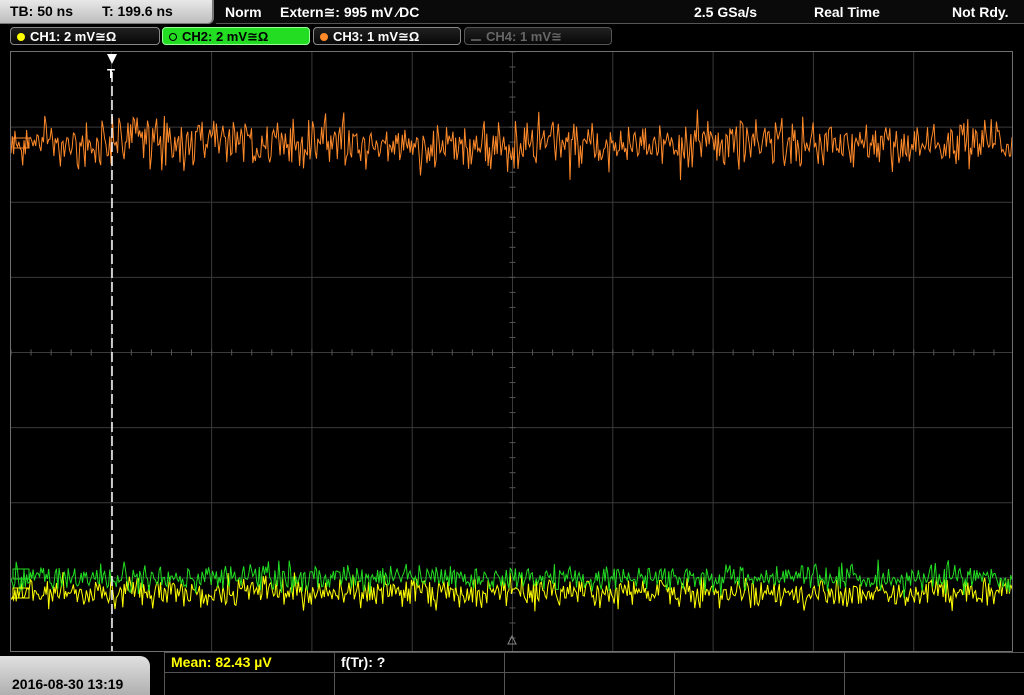 This screenshot has width=1024, height=695. I want to click on channel-1-tab: CH1: 2 mV≅Ω, so click(85, 36).